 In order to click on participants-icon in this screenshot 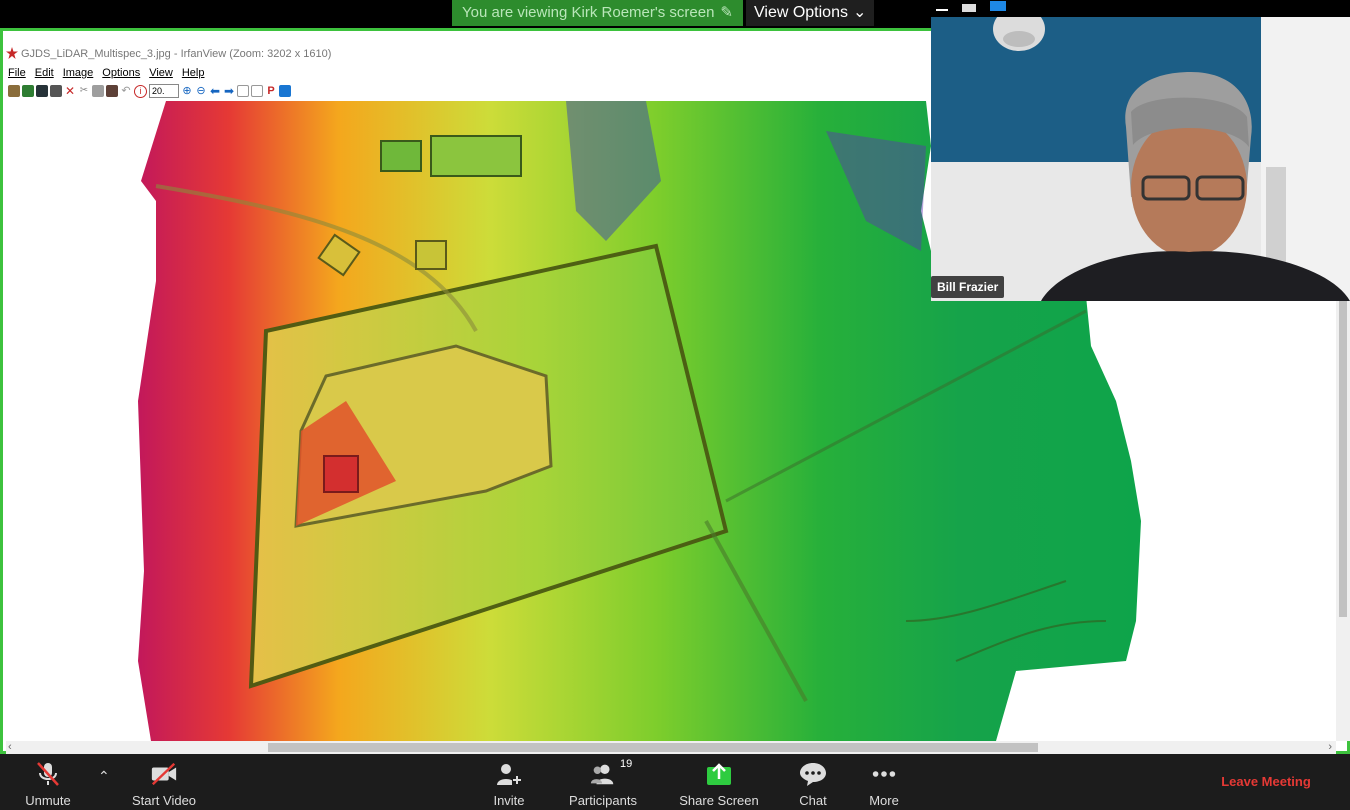, I will do `click(603, 774)`.